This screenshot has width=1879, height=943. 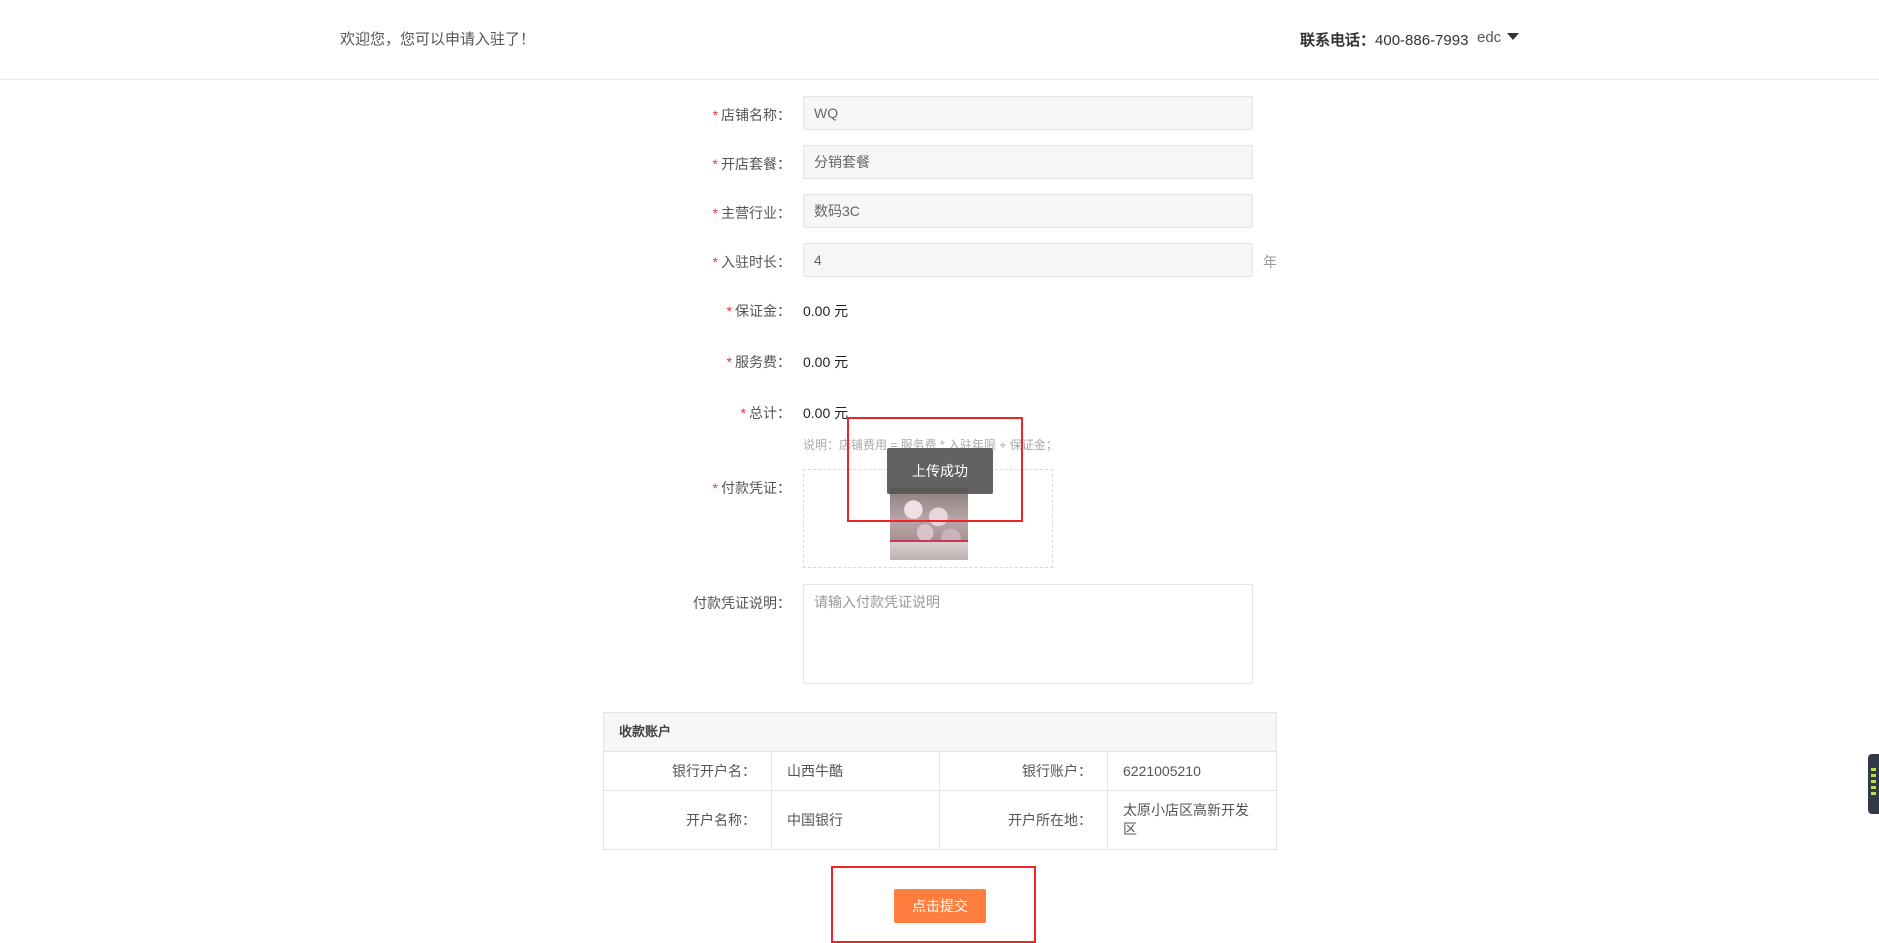 What do you see at coordinates (756, 488) in the screenshot?
I see `voucher-label-text: 付款凭证：` at bounding box center [756, 488].